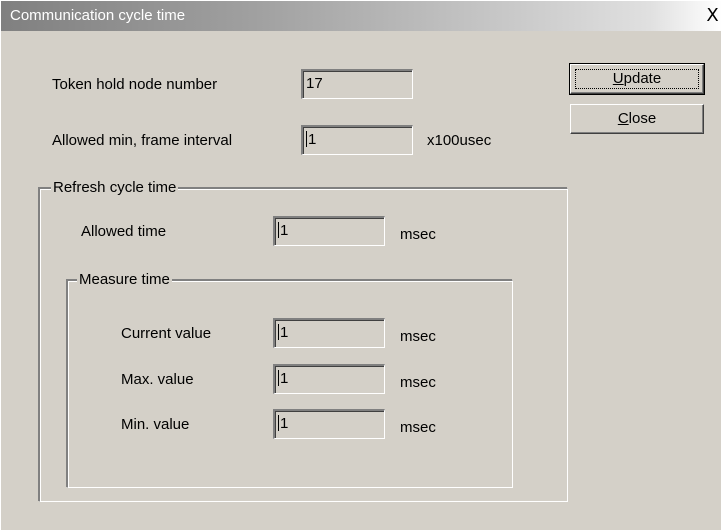  What do you see at coordinates (124, 231) in the screenshot?
I see `allowed-time-label: Allowed time` at bounding box center [124, 231].